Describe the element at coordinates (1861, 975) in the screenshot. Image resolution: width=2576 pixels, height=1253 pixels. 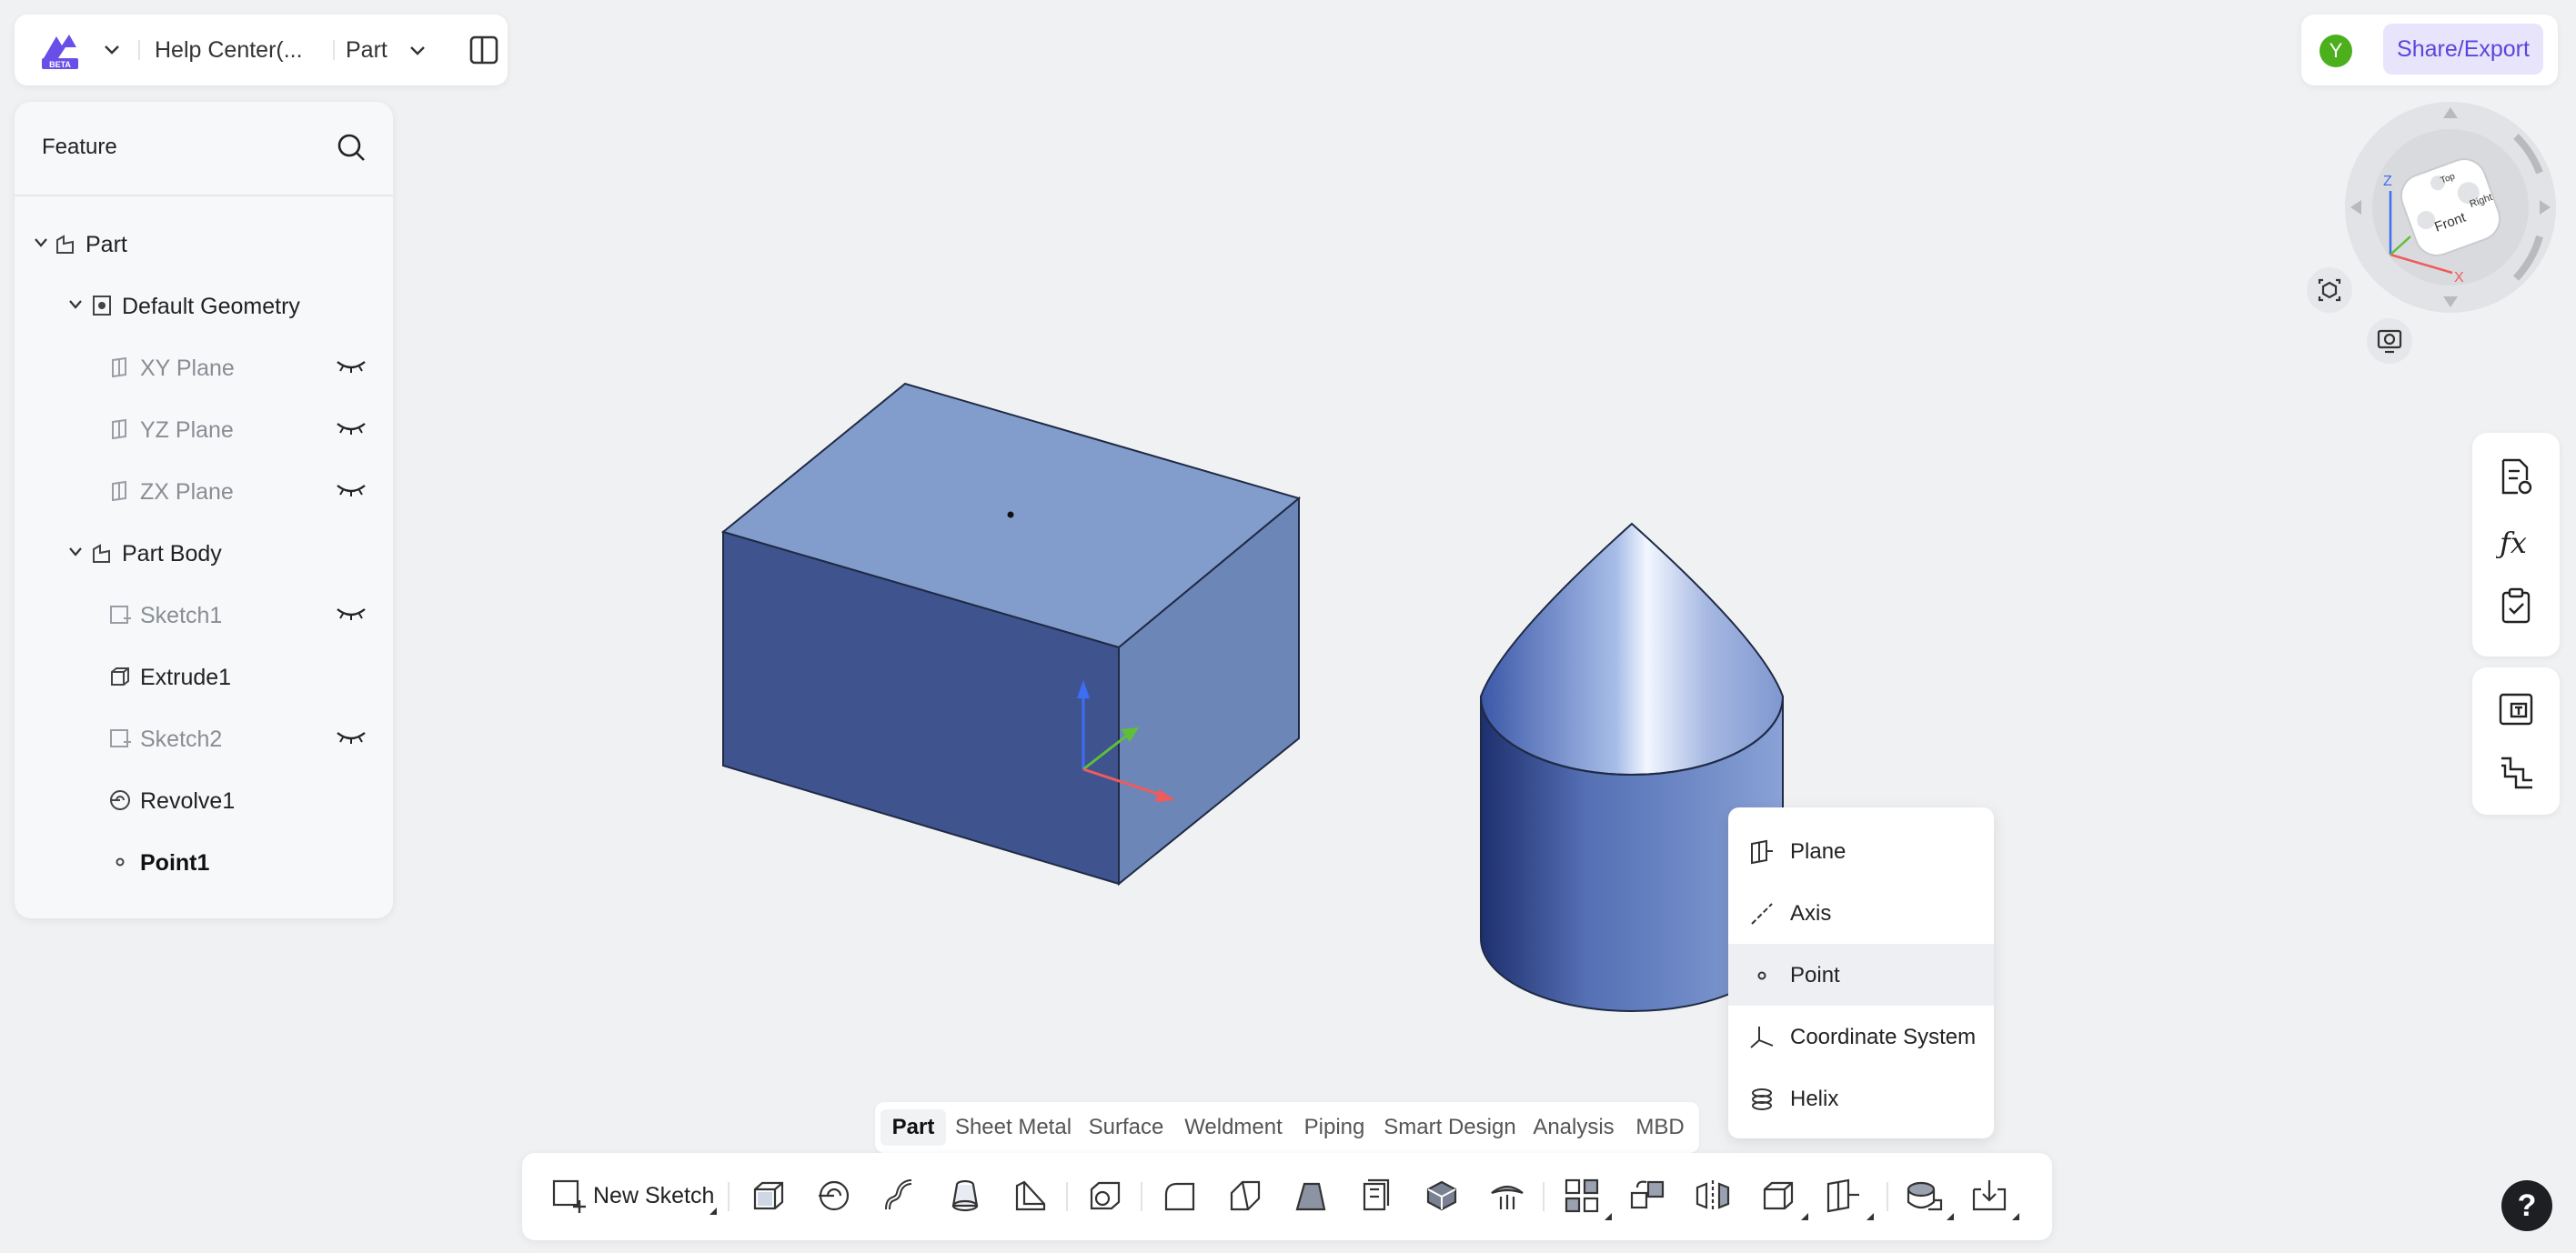
I see `menu-item-point: Point` at that location.